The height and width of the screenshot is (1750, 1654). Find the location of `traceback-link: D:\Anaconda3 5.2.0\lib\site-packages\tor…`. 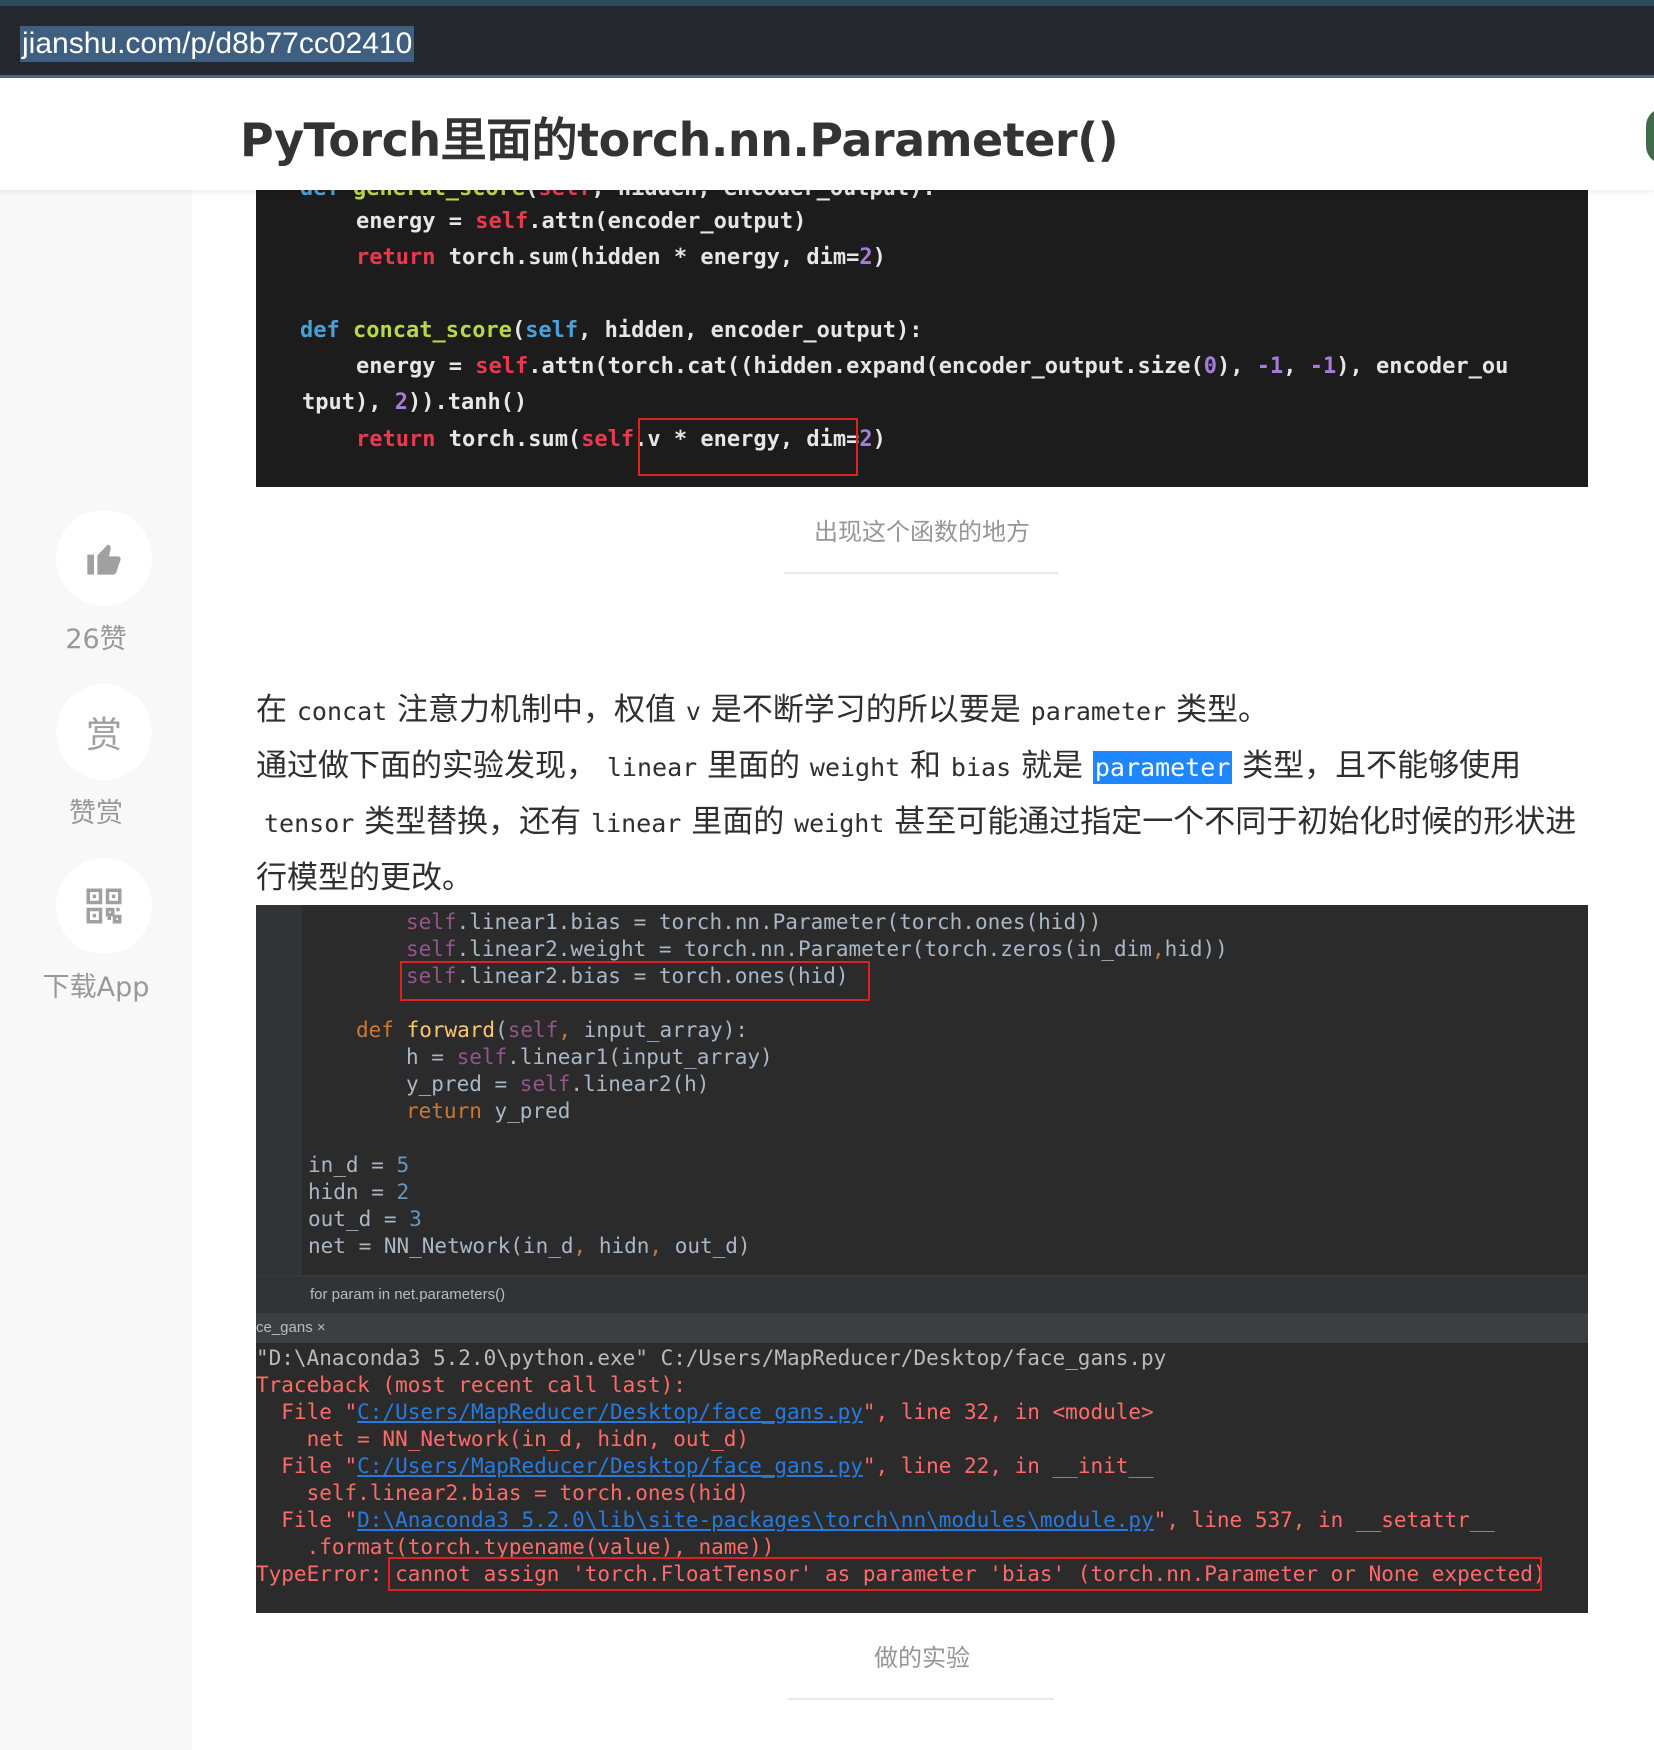

traceback-link: D:\Anaconda3 5.2.0\lib\site-packages\tor… is located at coordinates (755, 1520).